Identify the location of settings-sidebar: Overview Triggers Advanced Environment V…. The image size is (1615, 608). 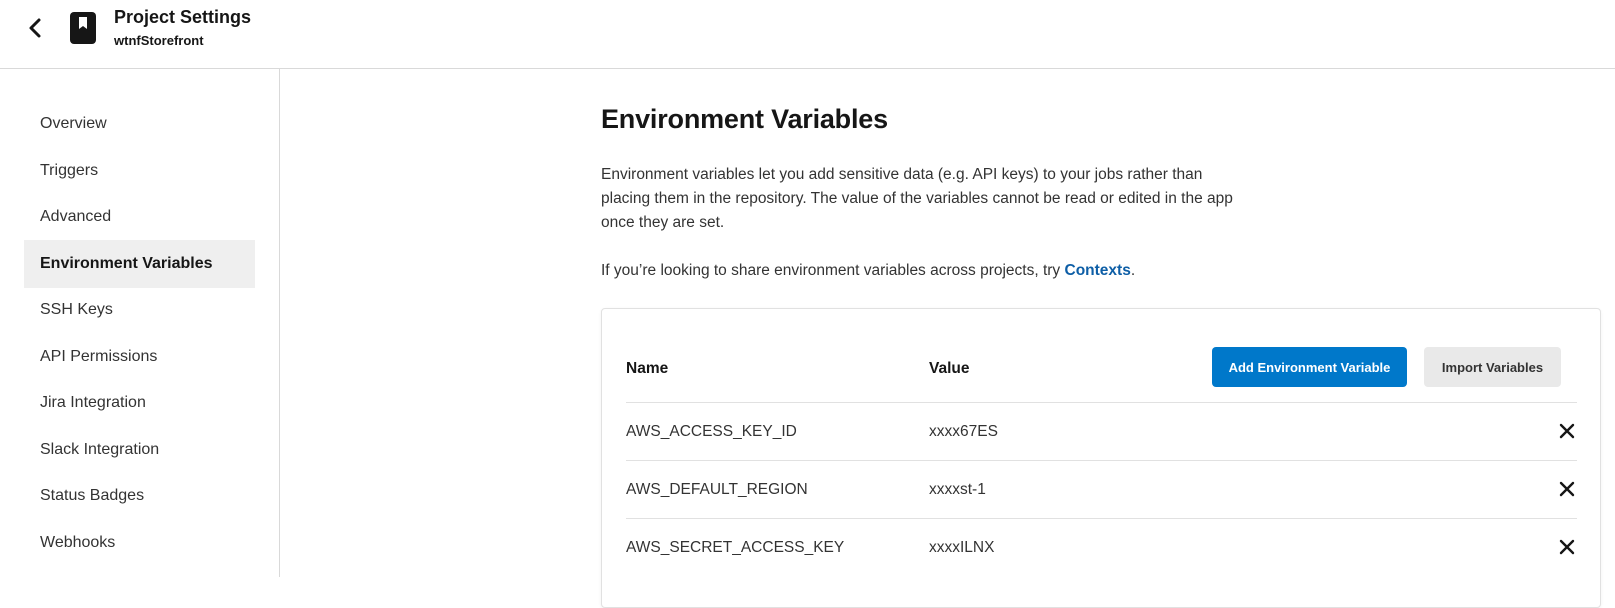
(140, 323).